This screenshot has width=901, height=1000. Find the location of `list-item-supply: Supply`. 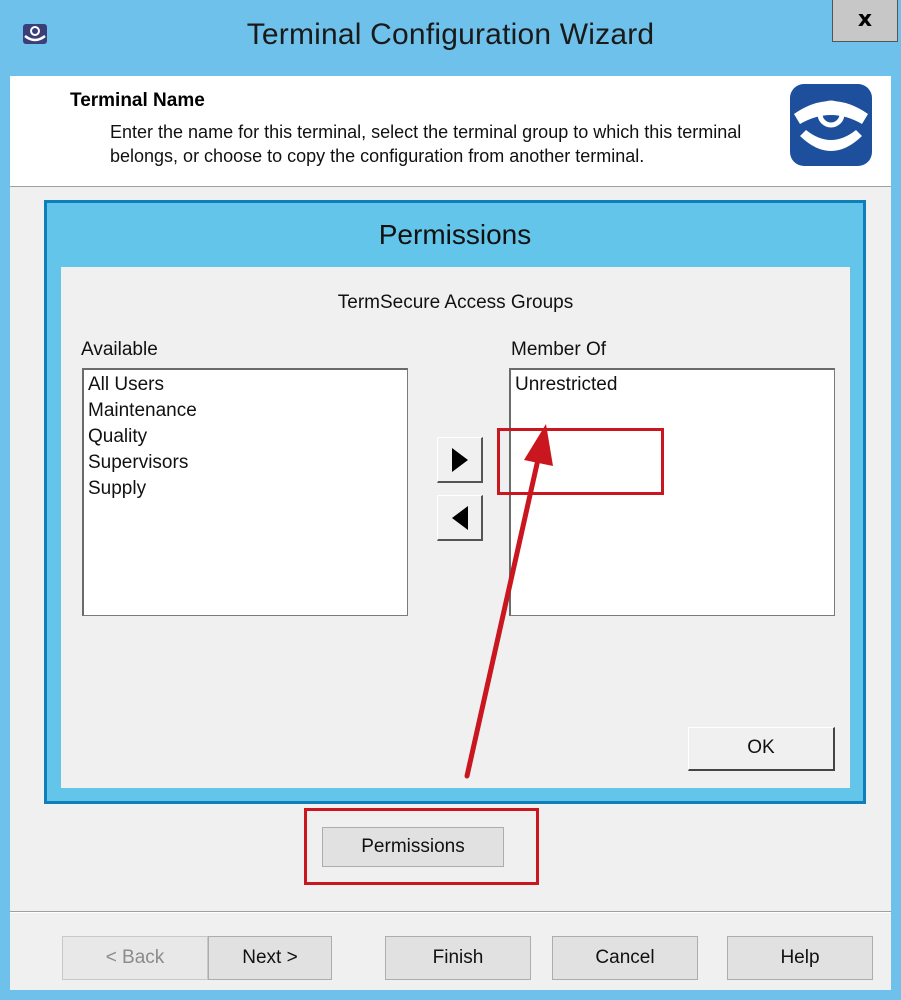

list-item-supply: Supply is located at coordinates (247, 489).